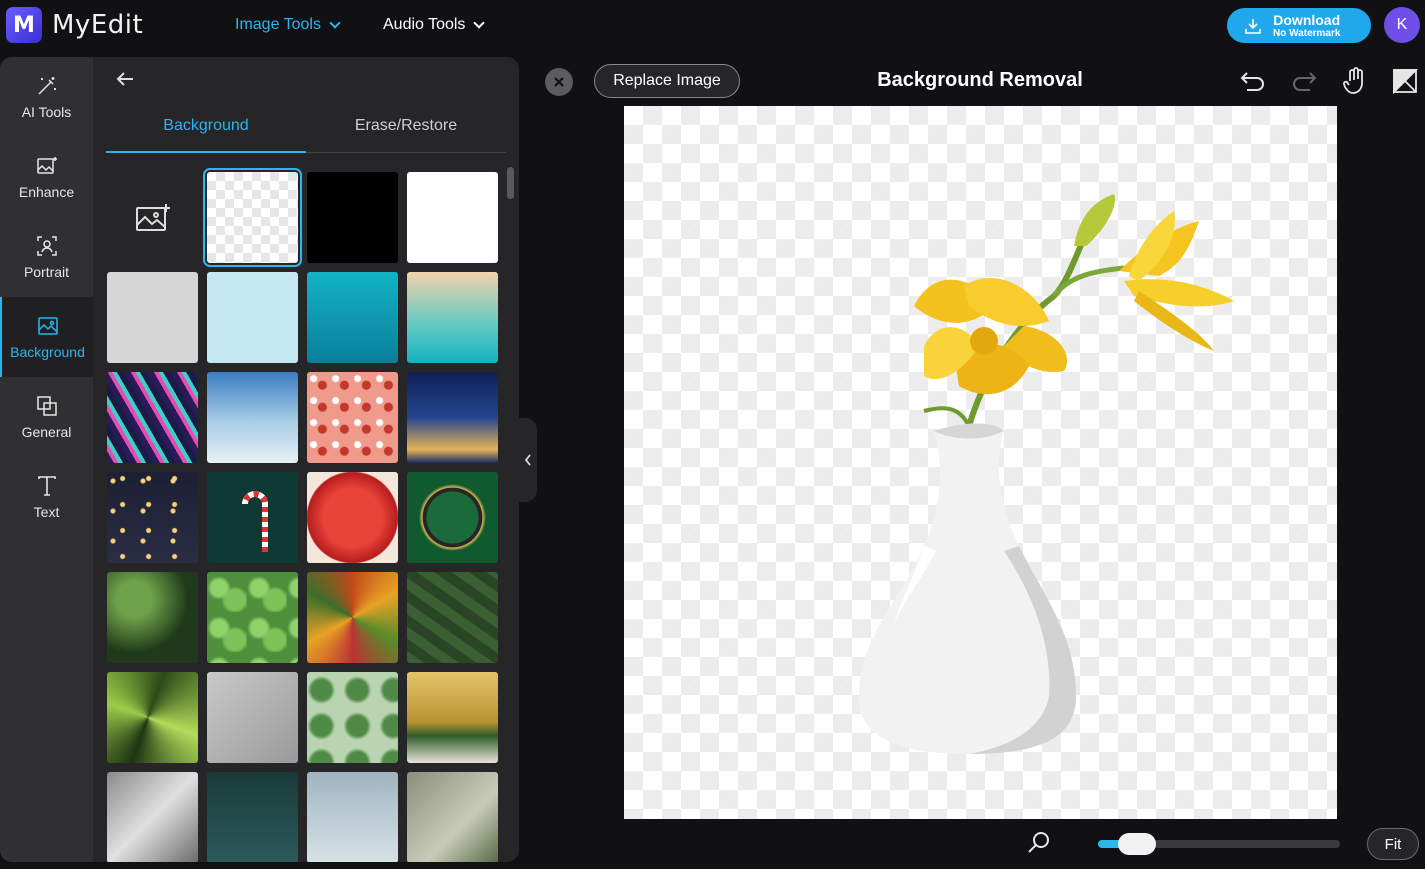  Describe the element at coordinates (46, 165) in the screenshot. I see `enhance-image-icon` at that location.